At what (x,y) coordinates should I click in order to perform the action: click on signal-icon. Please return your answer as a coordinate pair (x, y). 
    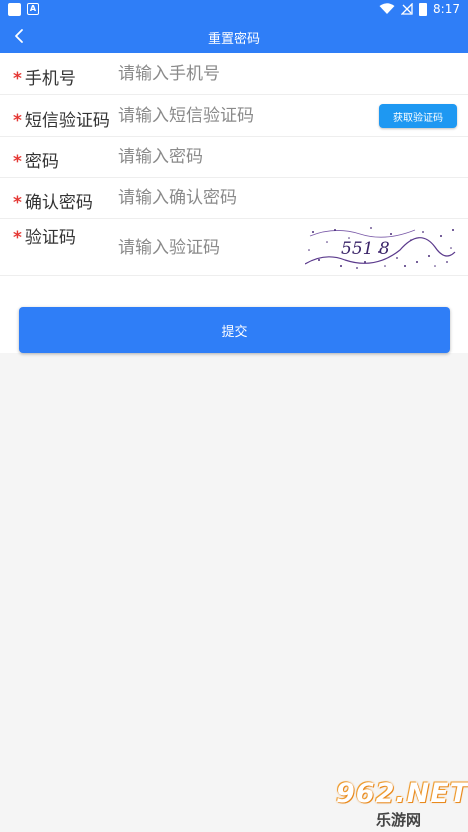
    Looking at the image, I should click on (407, 9).